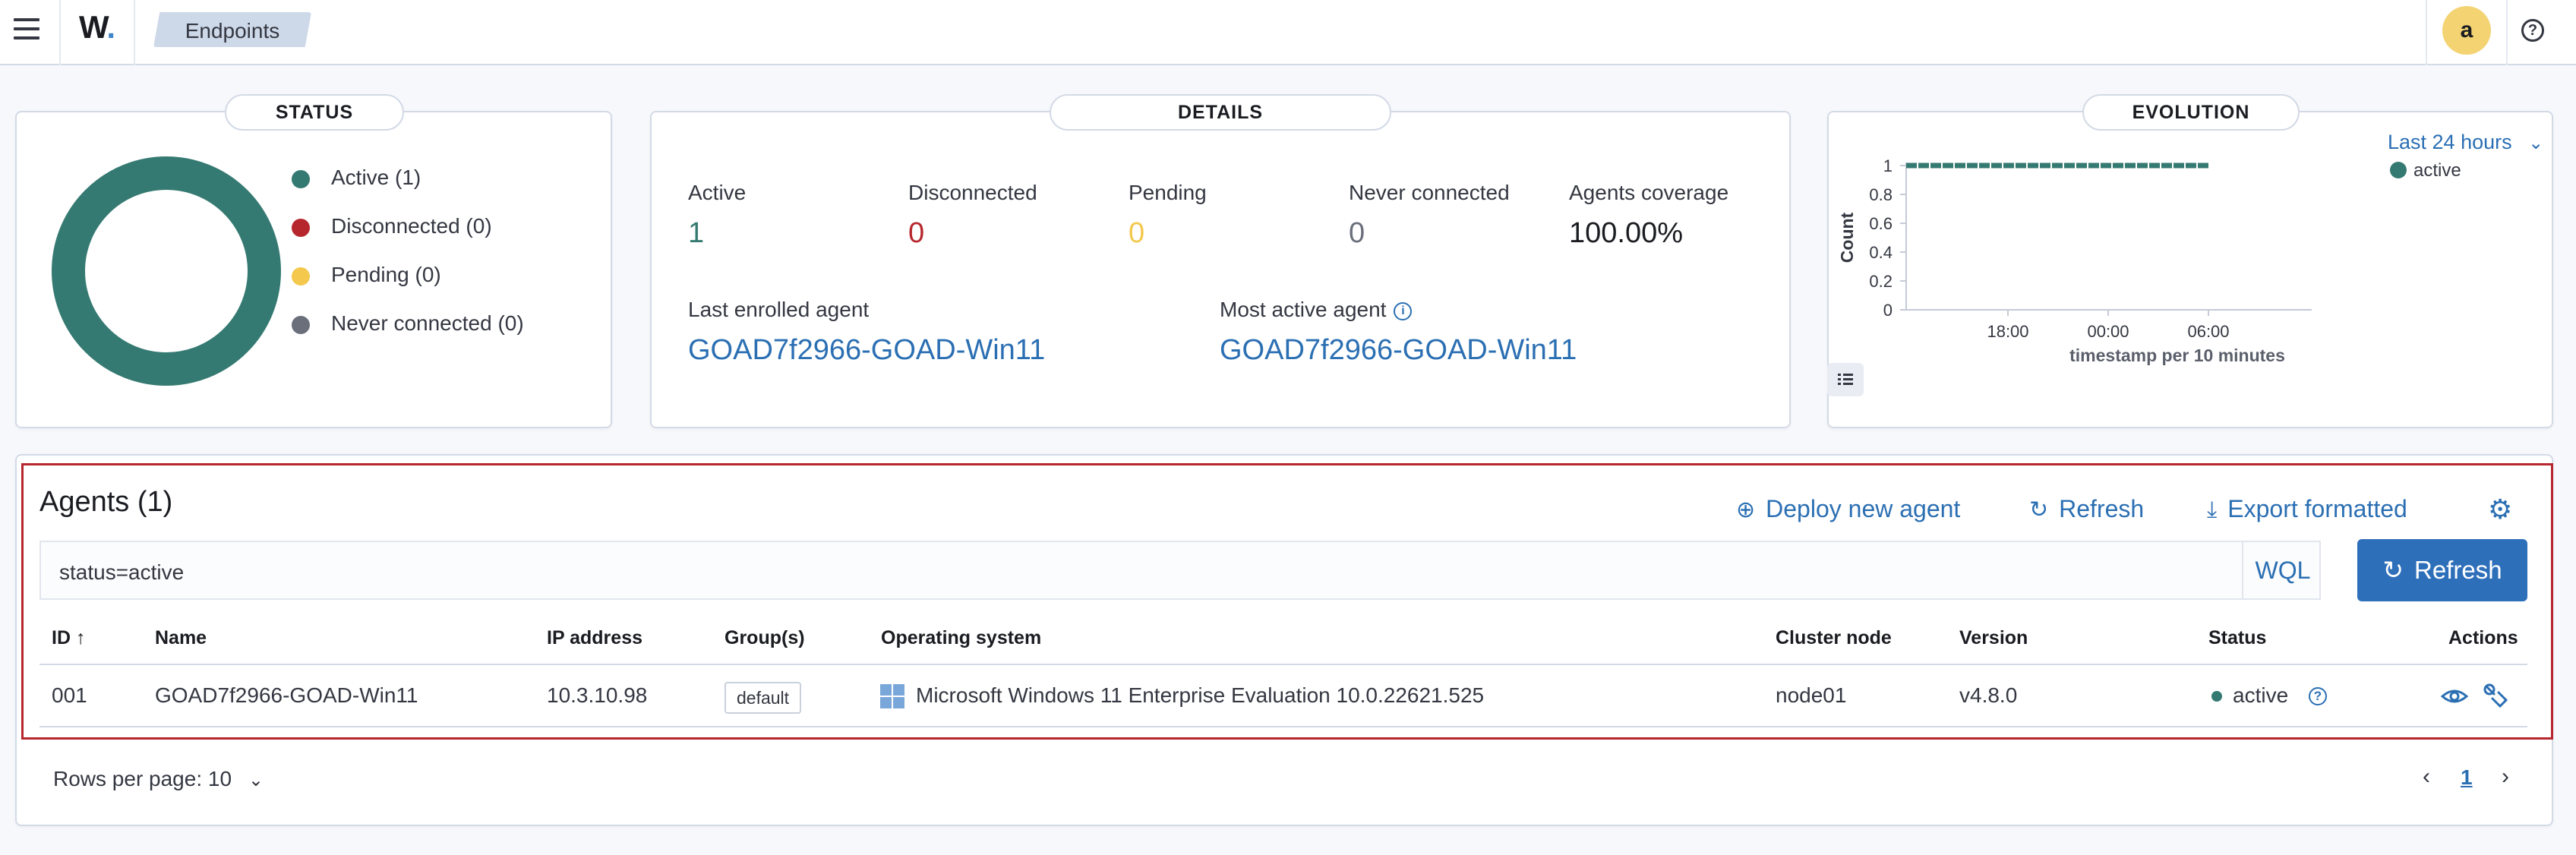  Describe the element at coordinates (2282, 570) in the screenshot. I see `wql-toggle: WQL` at that location.